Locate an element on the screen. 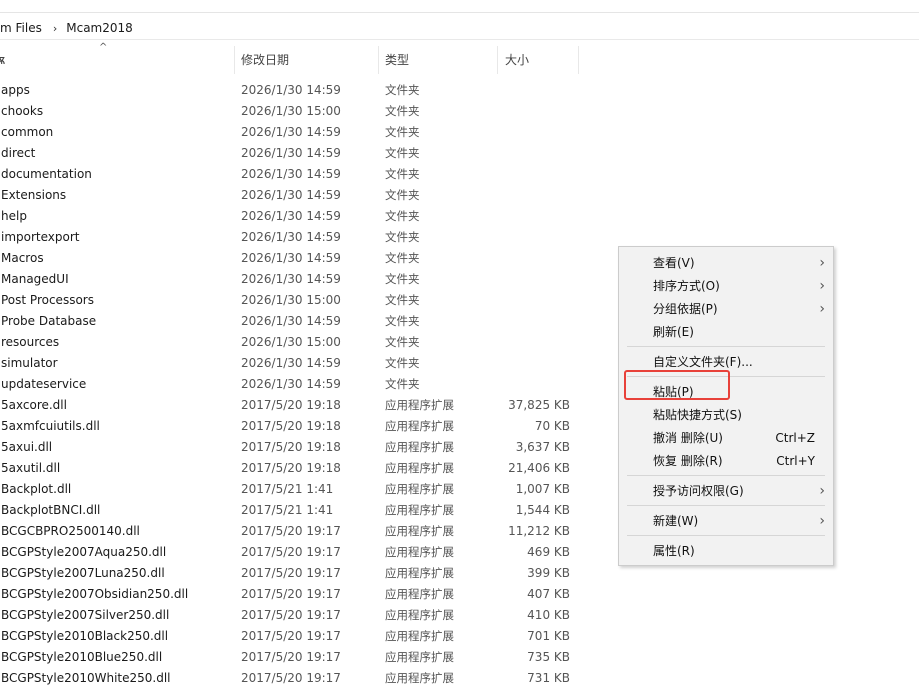 The image size is (919, 694). column-header-date: 修改日期 is located at coordinates (265, 61).